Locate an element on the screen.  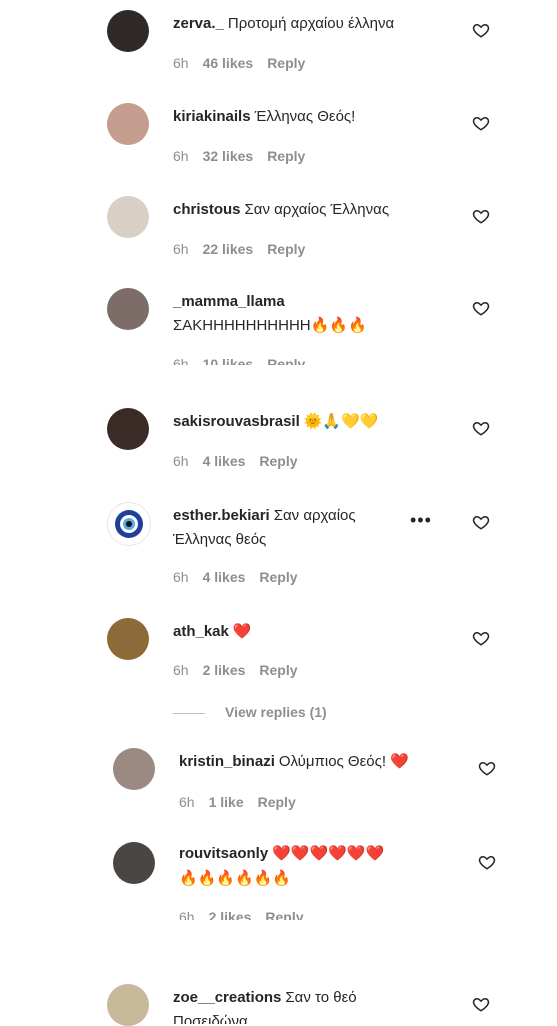
comment-text: Έλληνας Θεός! is located at coordinates (305, 116).